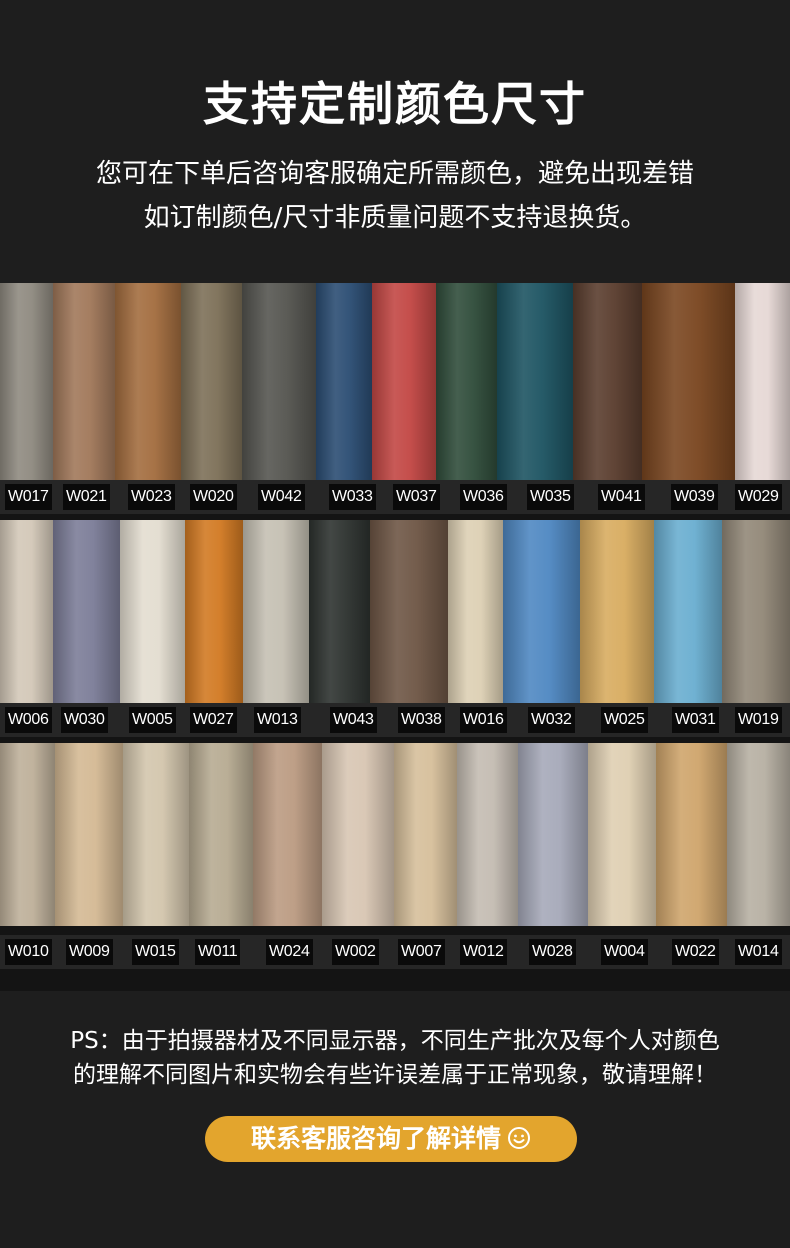 The height and width of the screenshot is (1248, 790). I want to click on disclaimer-line-1: PS：由于拍摄器材及不同显示器，不同生产批次及每个人对颜色, so click(395, 1041).